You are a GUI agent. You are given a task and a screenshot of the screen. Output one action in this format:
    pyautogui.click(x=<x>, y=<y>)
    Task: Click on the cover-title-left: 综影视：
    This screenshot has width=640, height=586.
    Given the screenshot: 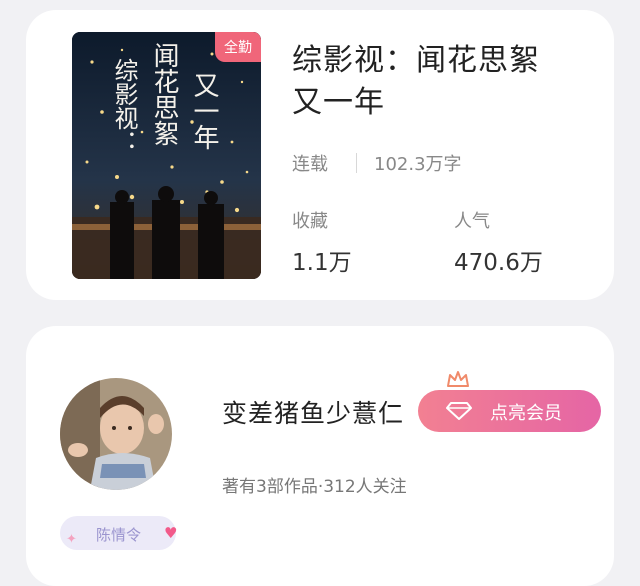 What is the action you would take?
    pyautogui.click(x=124, y=106)
    